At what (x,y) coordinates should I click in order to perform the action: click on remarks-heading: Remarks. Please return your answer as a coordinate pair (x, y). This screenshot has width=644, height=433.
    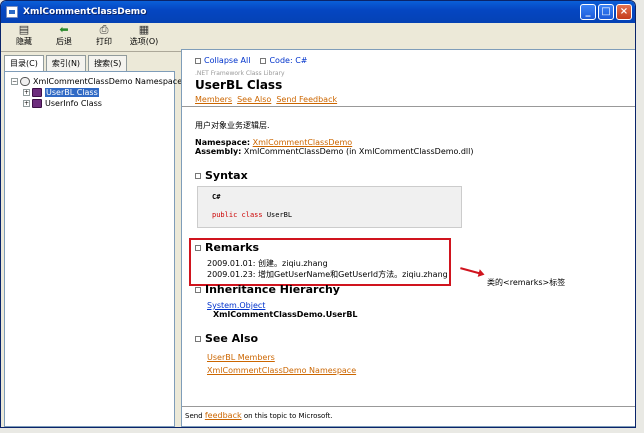
    Looking at the image, I should click on (227, 247).